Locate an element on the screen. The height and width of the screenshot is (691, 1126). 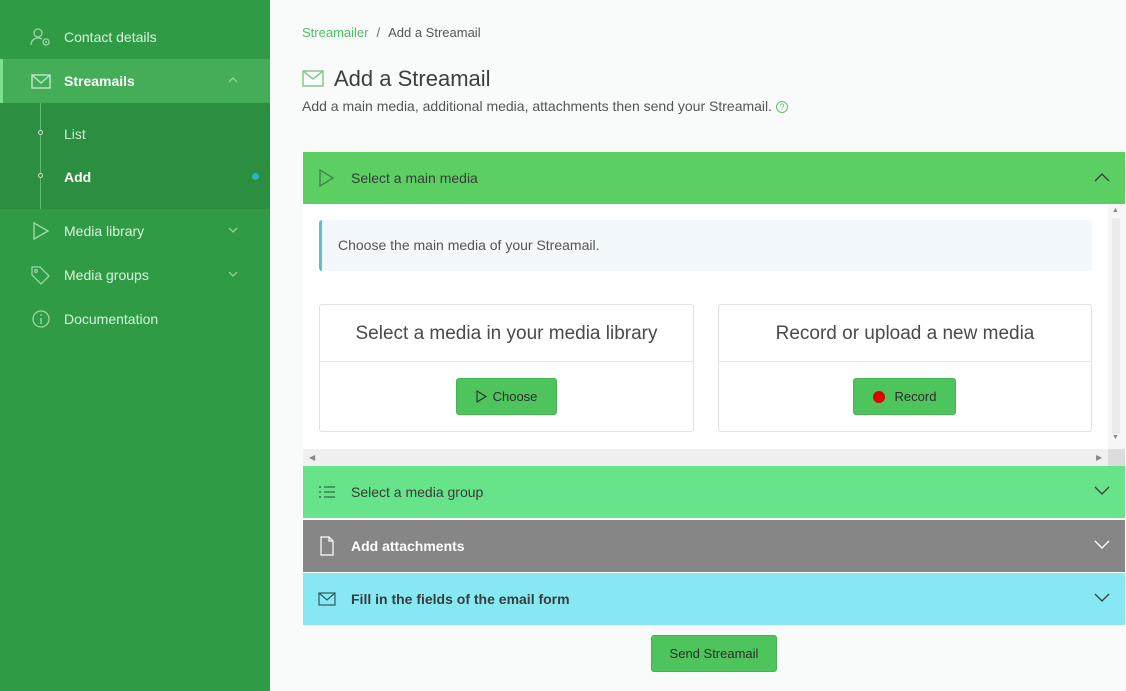
card-title: Record or upload a new media is located at coordinates (905, 333).